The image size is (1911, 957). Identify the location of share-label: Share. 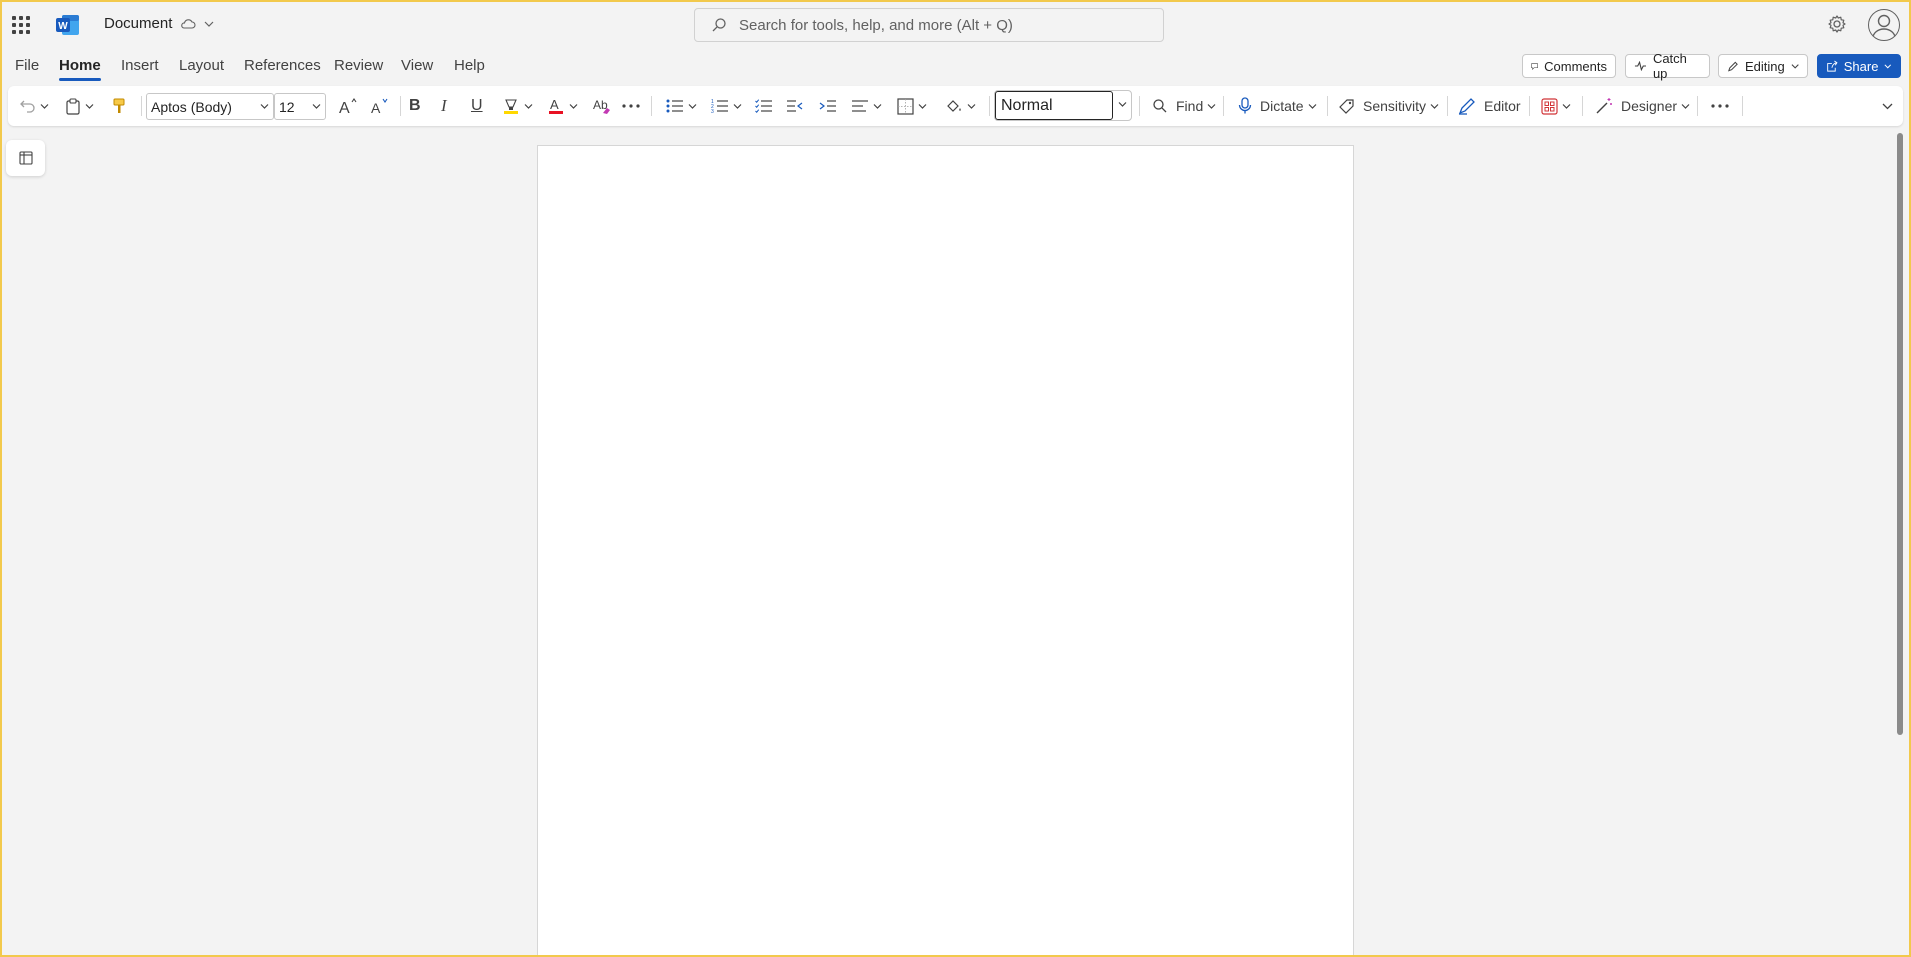
(1861, 66).